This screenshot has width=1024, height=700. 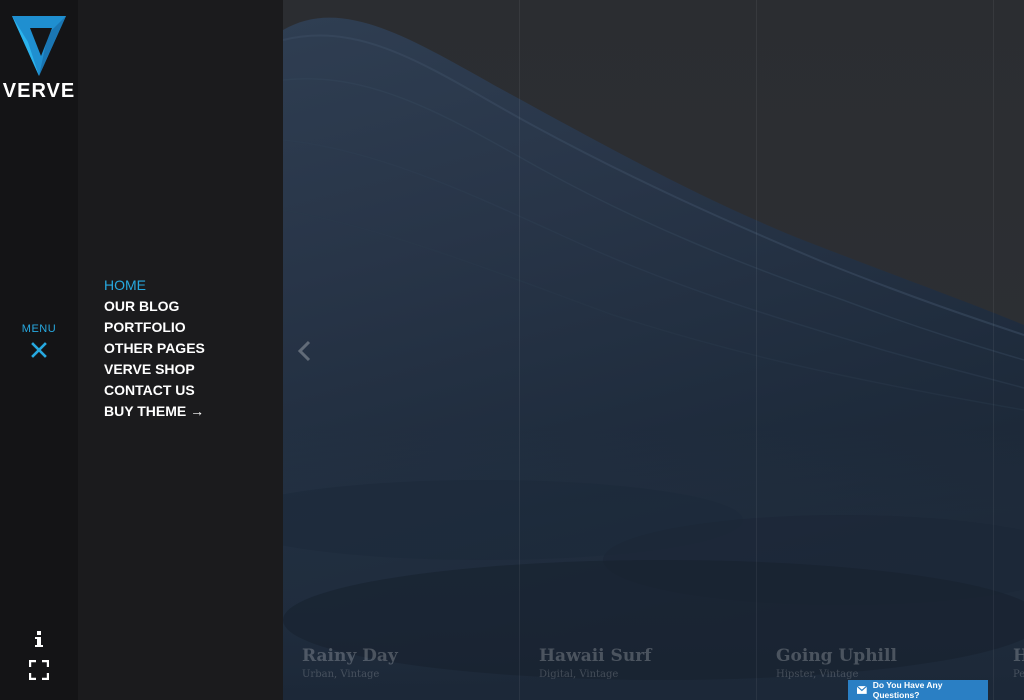 I want to click on portfolio-tags: Pe, so click(x=1018, y=674).